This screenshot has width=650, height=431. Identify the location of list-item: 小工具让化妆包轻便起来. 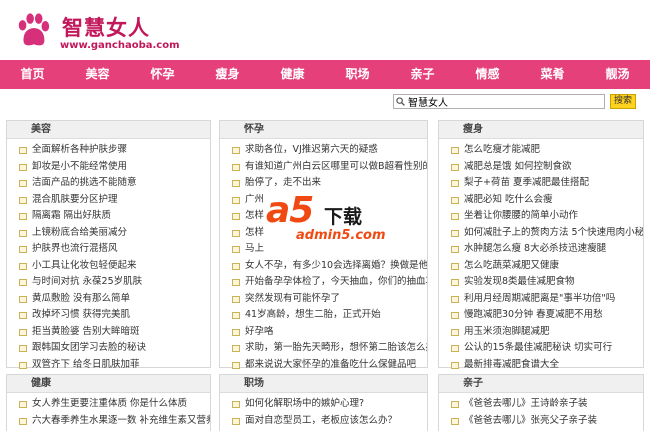
(114, 266).